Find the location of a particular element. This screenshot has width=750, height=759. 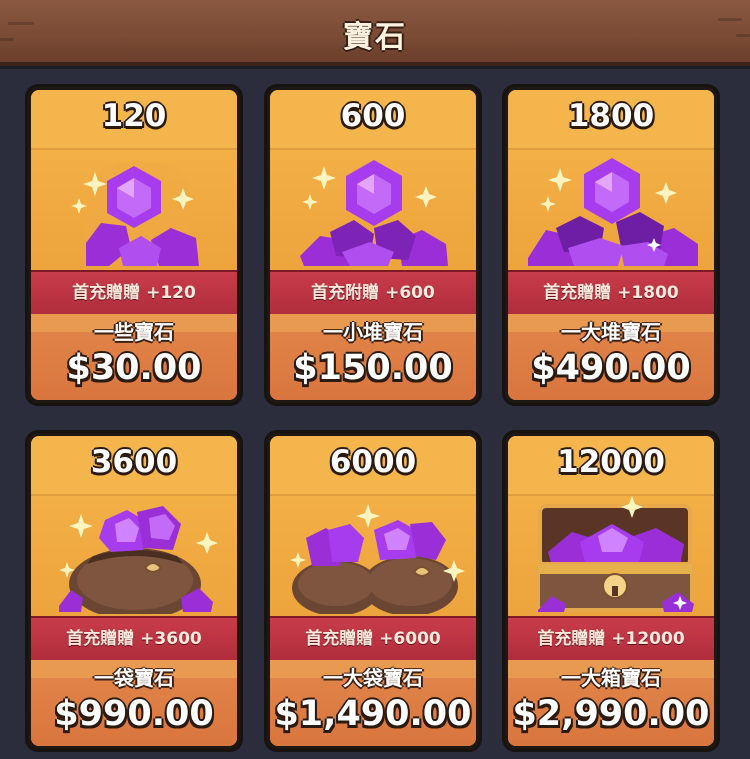

price-label: $1,490.00 is located at coordinates (373, 714).